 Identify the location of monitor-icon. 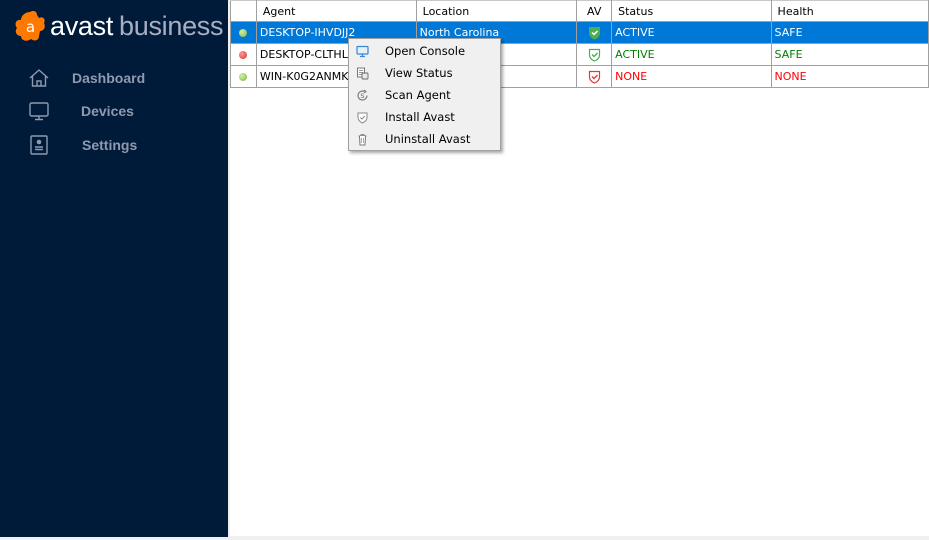
(39, 111).